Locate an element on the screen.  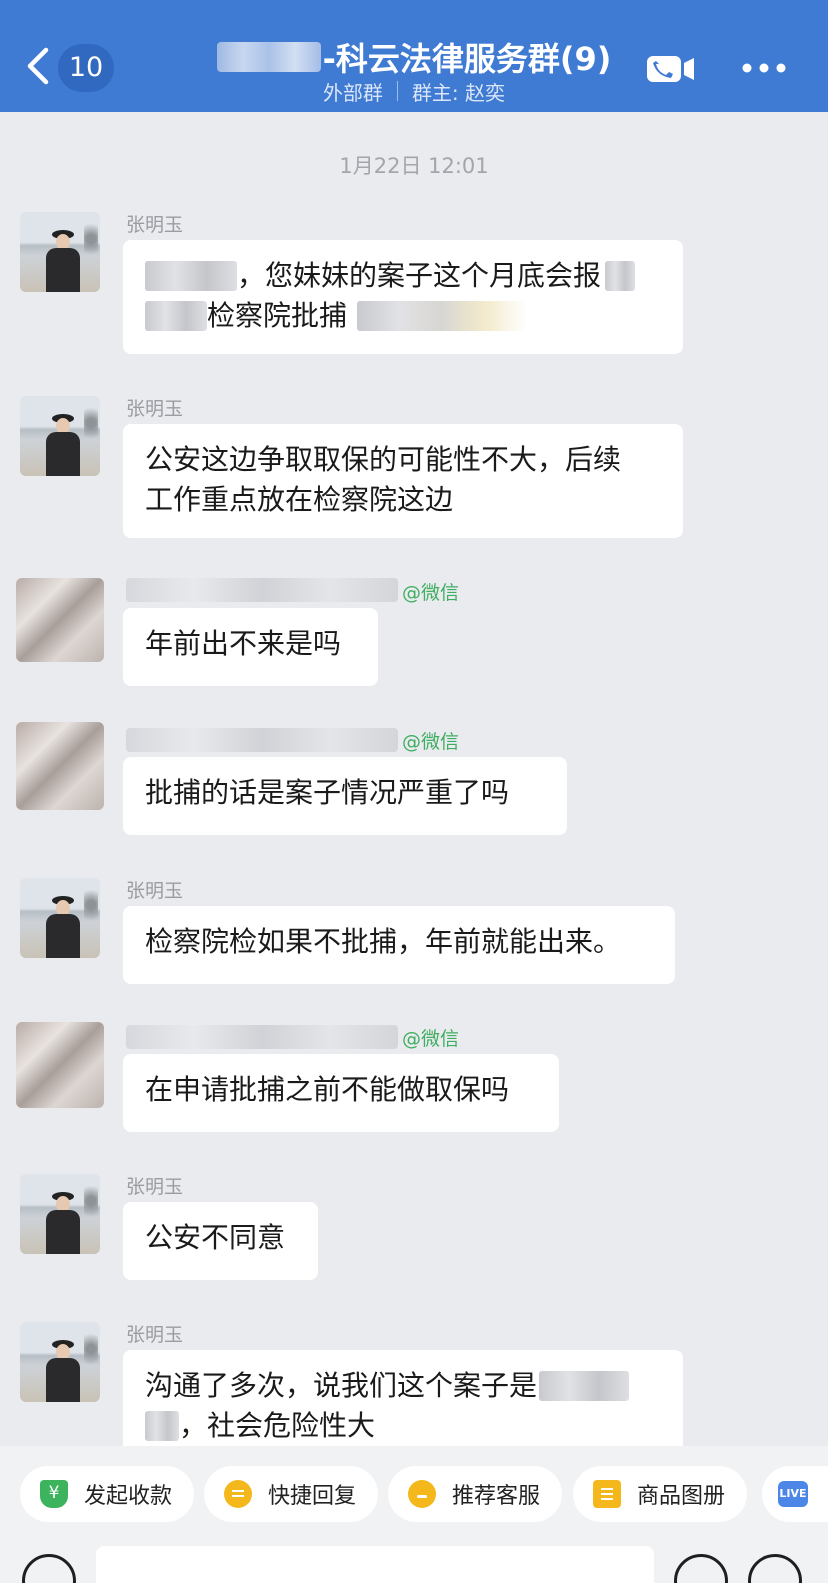
message-text: ，社会危险性大 is located at coordinates (277, 1425).